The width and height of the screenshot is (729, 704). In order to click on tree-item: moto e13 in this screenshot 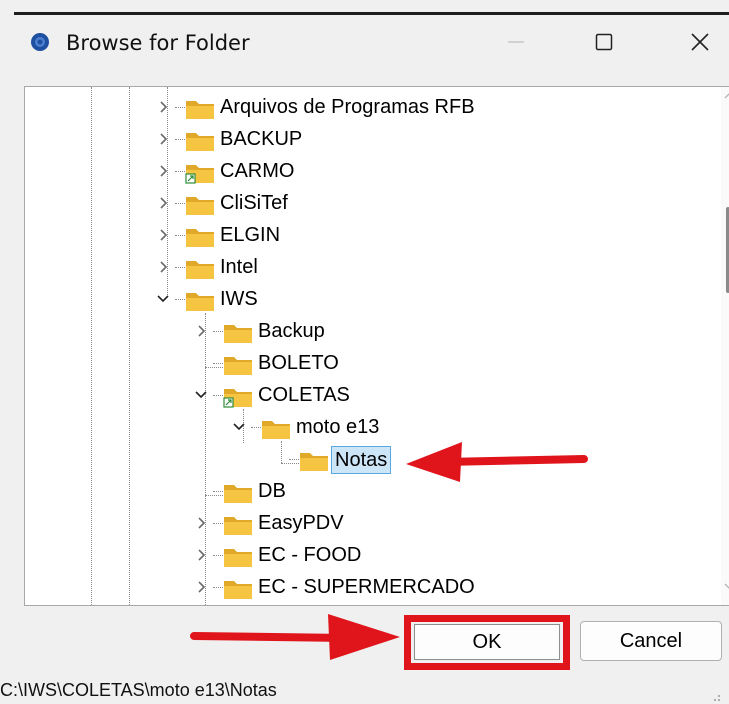, I will do `click(370, 427)`.